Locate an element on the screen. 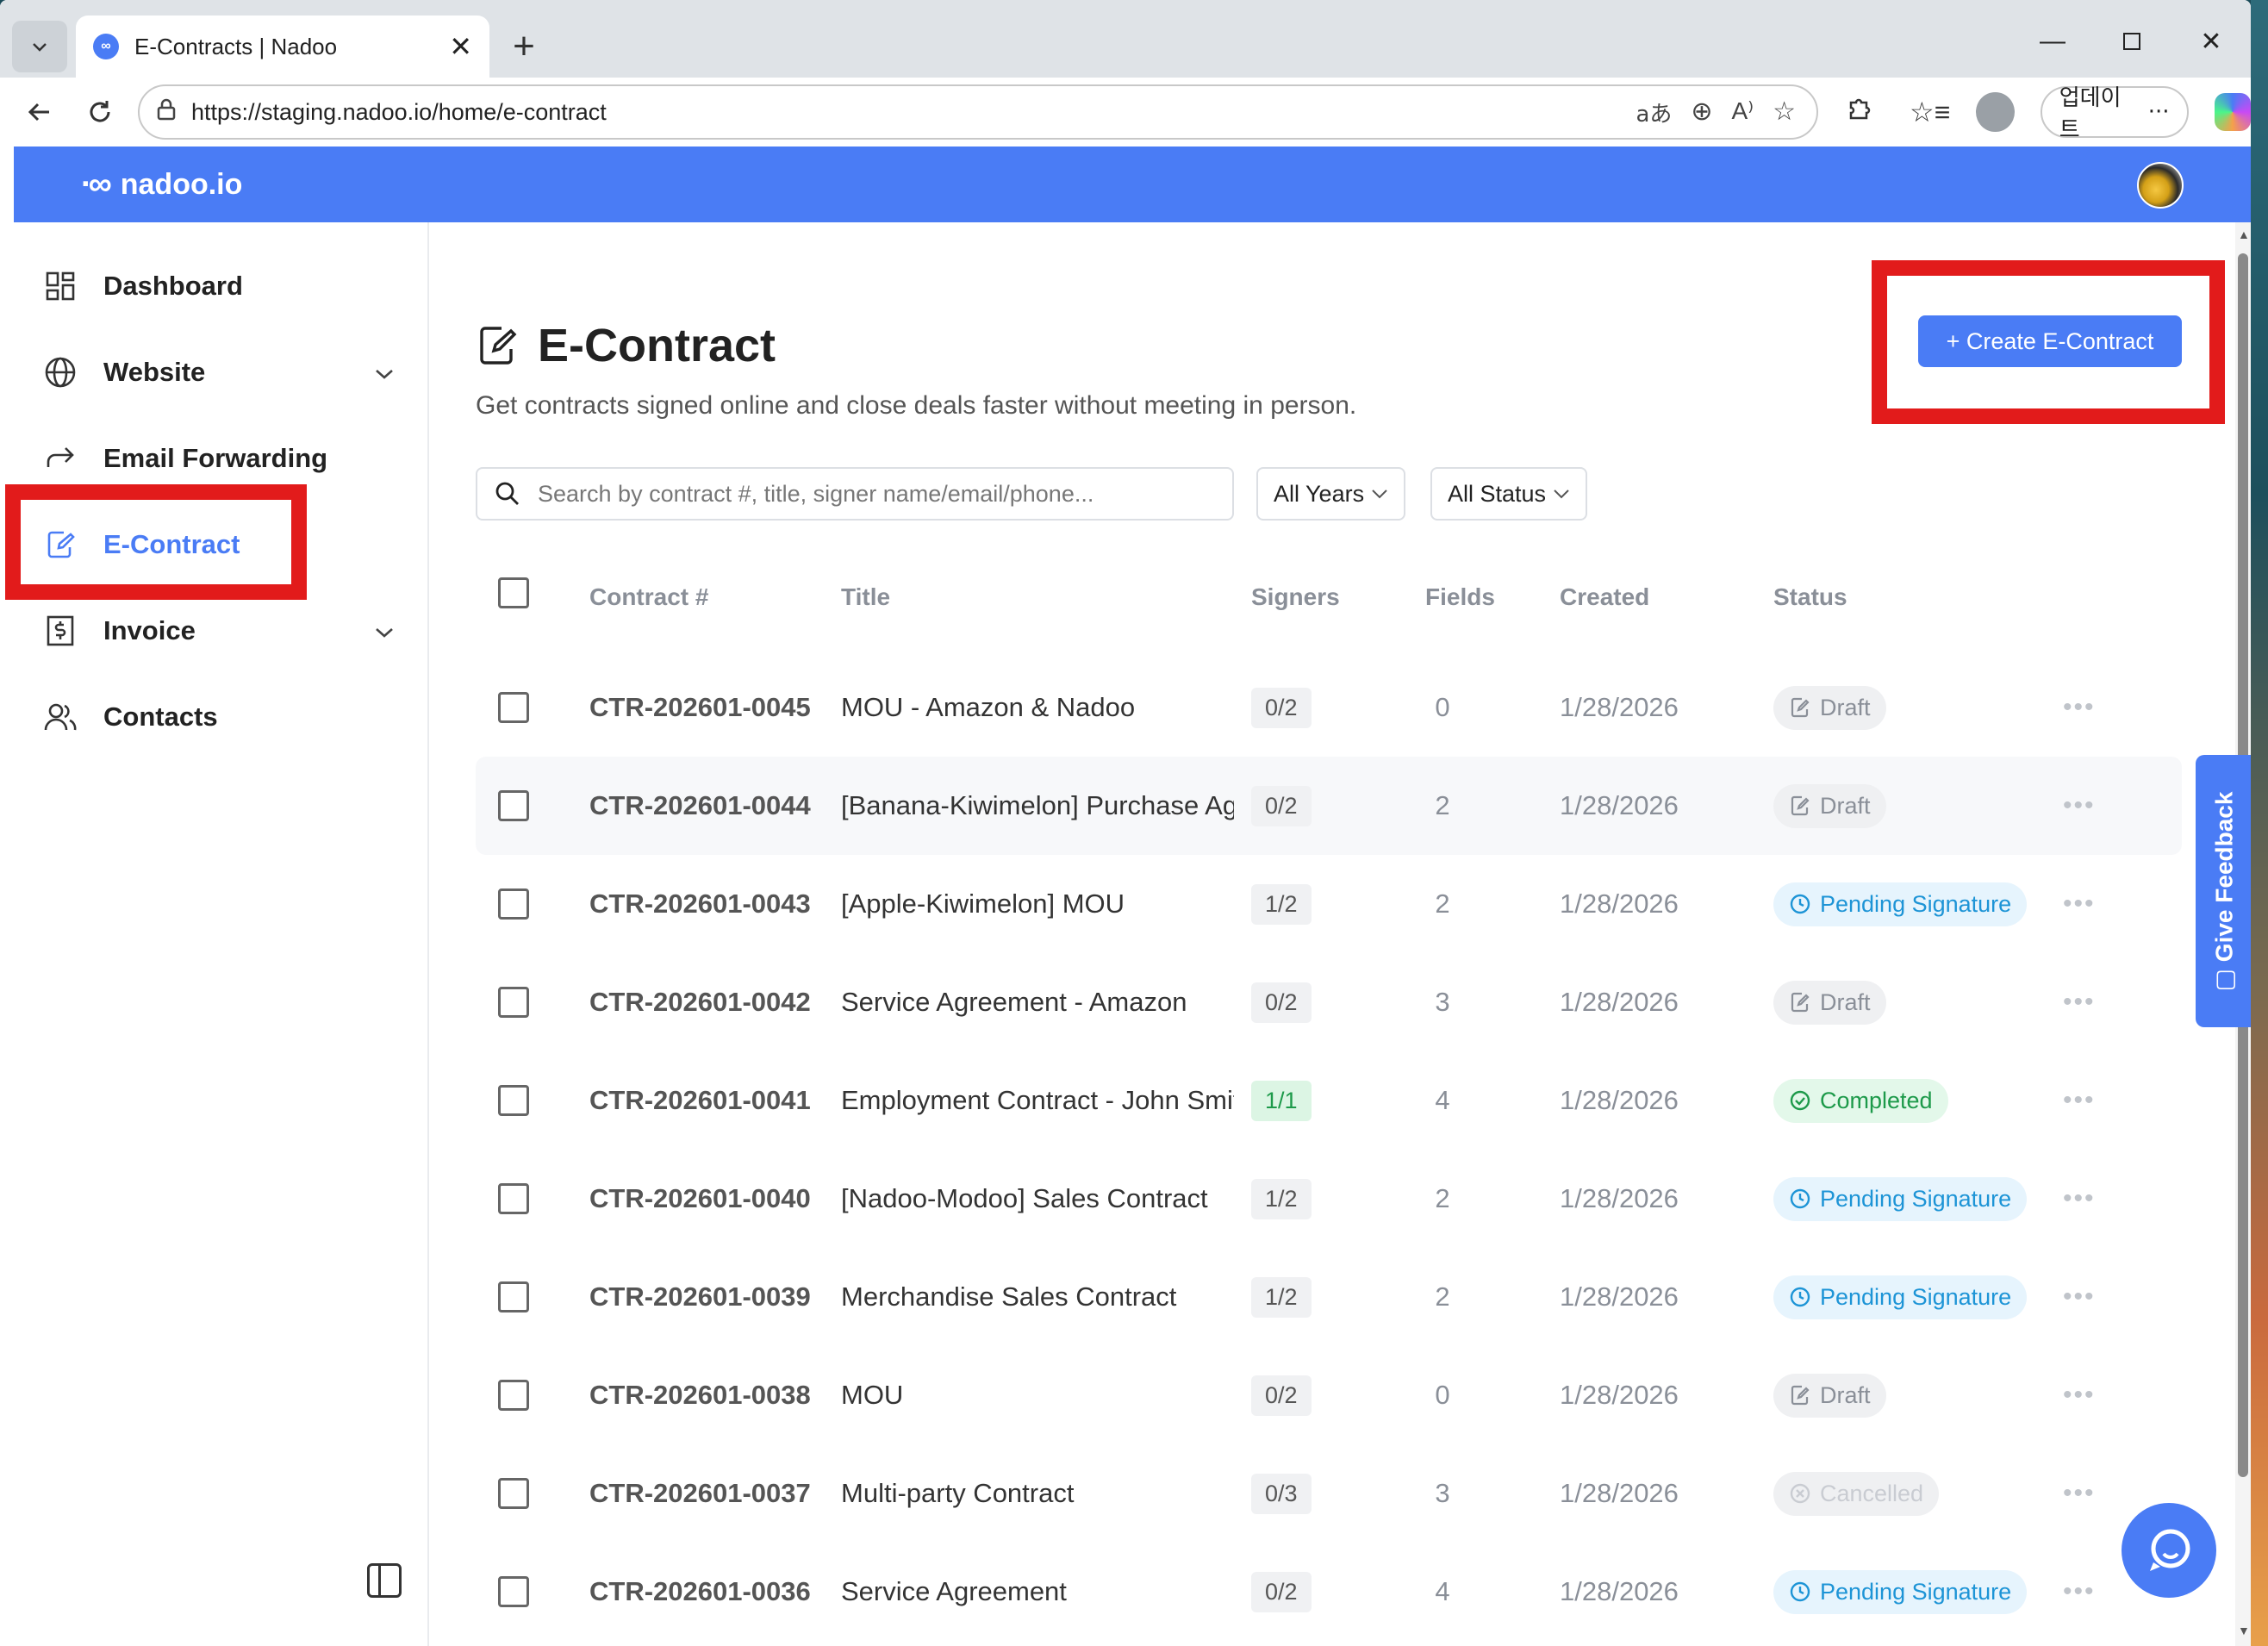 The image size is (2268, 1646). contract-title: Service Agreement - Amazon is located at coordinates (1037, 1002).